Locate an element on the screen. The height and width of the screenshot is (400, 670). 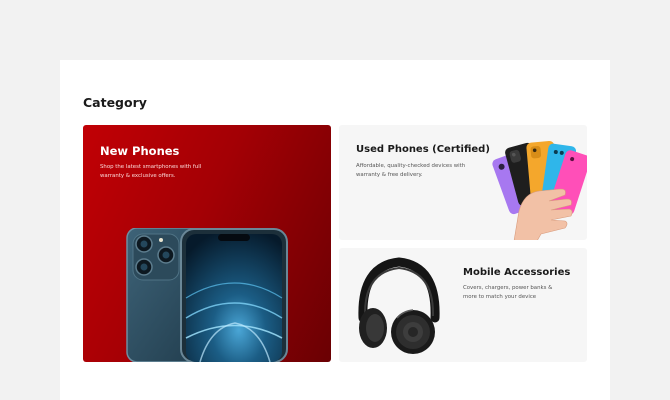
card-title: Used Phones (Certified) is located at coordinates (423, 149).